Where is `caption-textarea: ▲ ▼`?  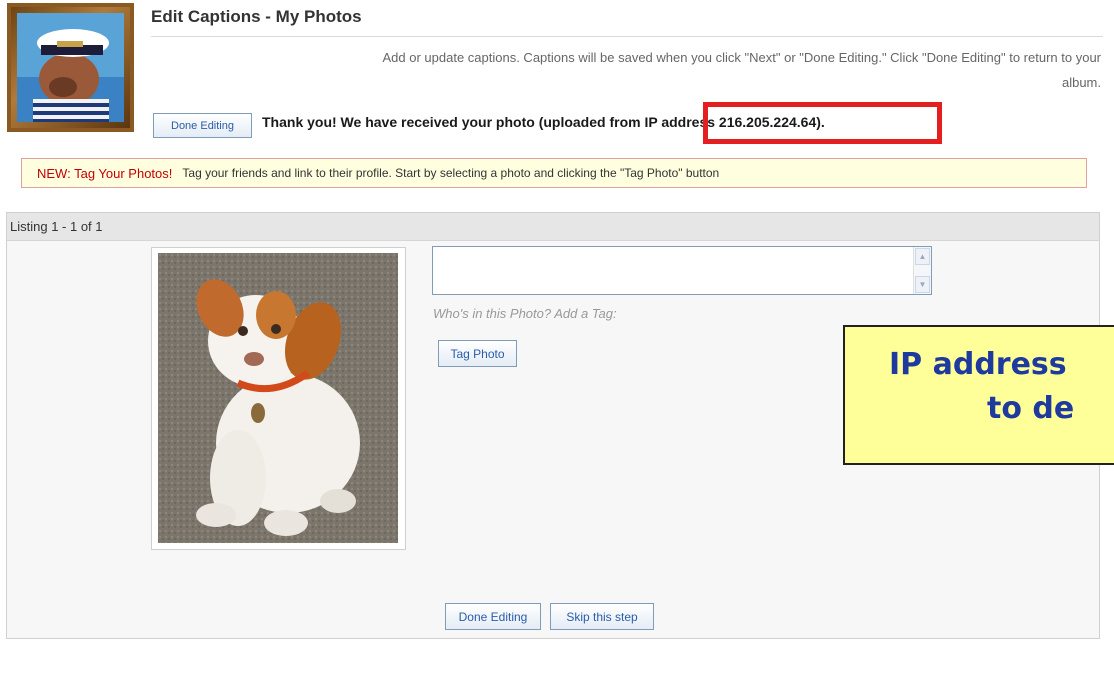
caption-textarea: ▲ ▼ is located at coordinates (682, 270).